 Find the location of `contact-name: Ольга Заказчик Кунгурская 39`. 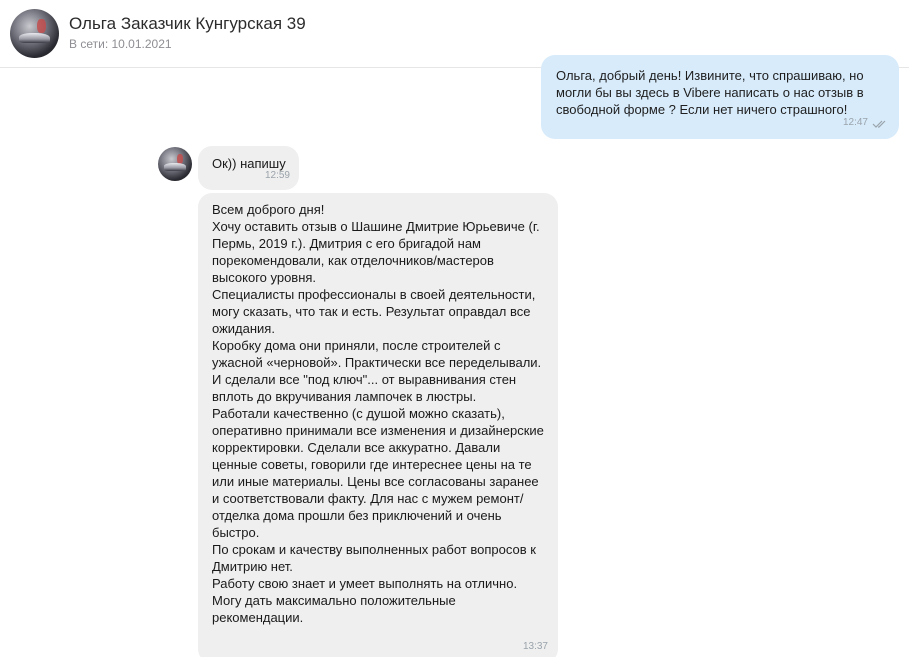

contact-name: Ольга Заказчик Кунгурская 39 is located at coordinates (187, 24).